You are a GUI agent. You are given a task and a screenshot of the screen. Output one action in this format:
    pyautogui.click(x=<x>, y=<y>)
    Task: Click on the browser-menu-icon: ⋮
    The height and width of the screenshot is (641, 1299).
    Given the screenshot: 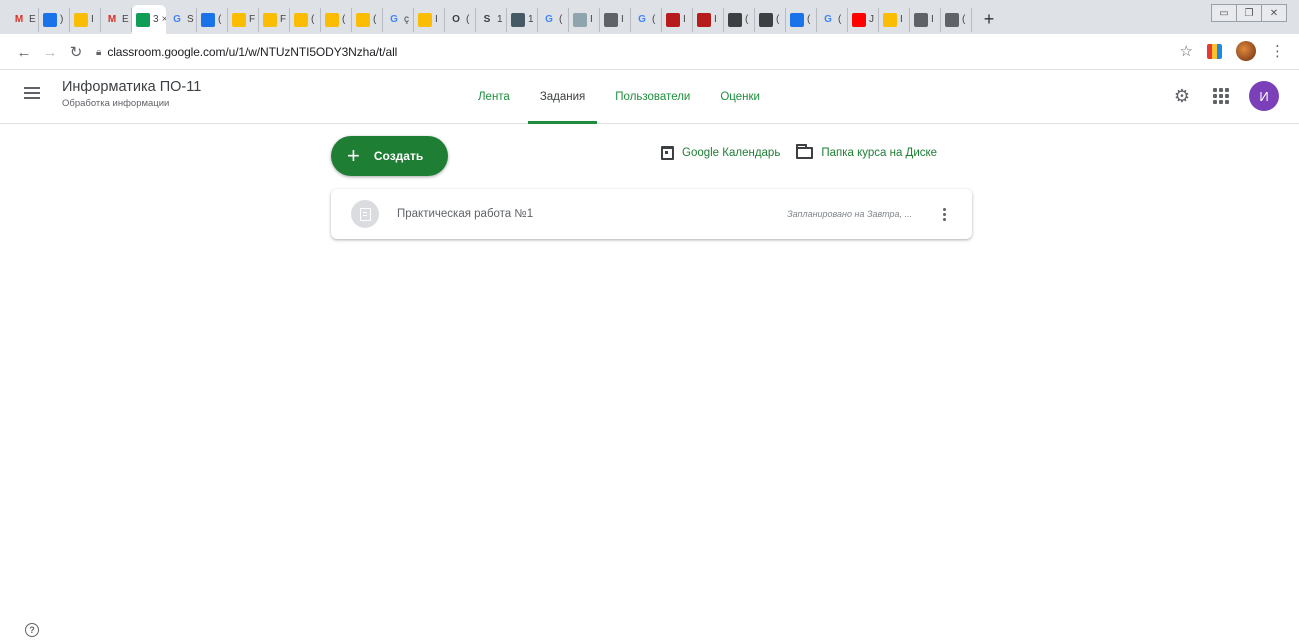 What is the action you would take?
    pyautogui.click(x=1277, y=51)
    